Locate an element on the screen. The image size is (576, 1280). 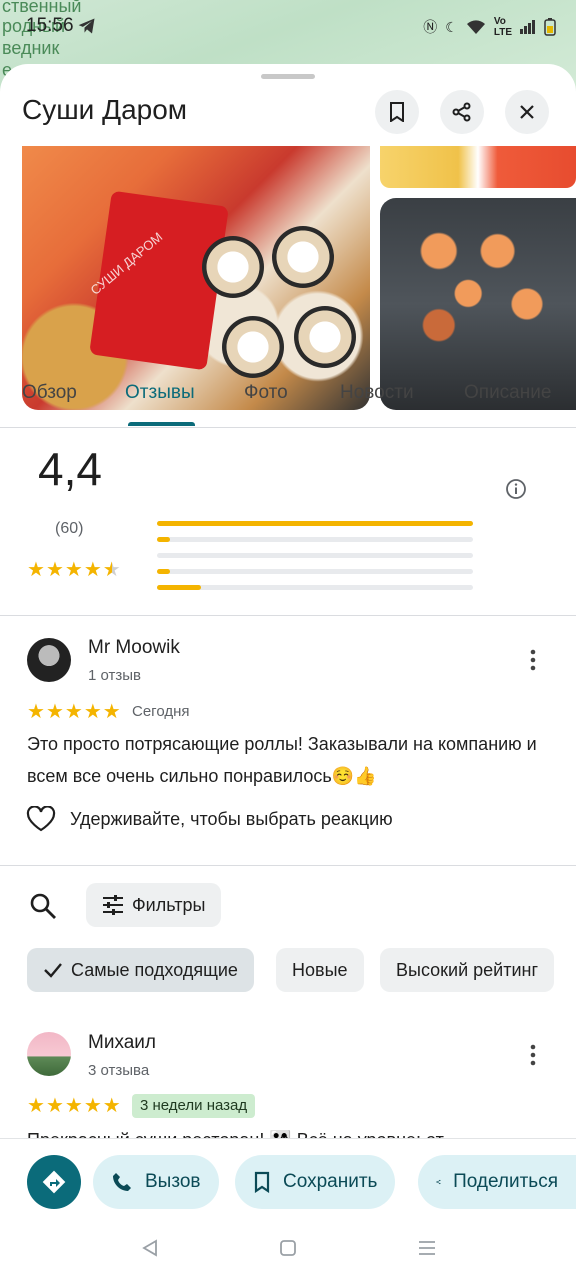
back-icon is located at coordinates (150, 1248).